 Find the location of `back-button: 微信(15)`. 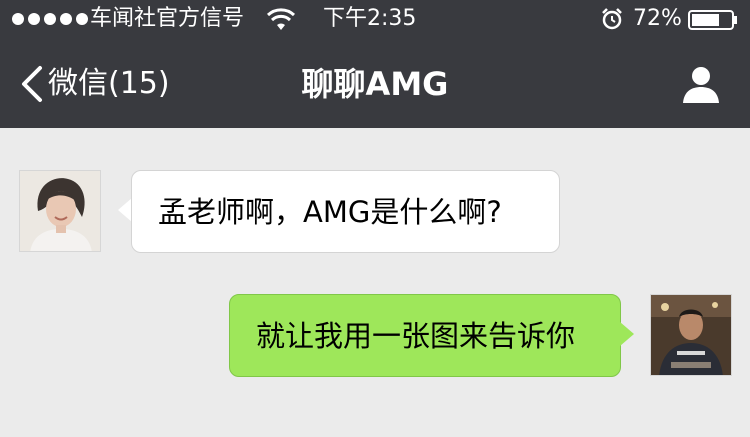

back-button: 微信(15) is located at coordinates (94, 84).